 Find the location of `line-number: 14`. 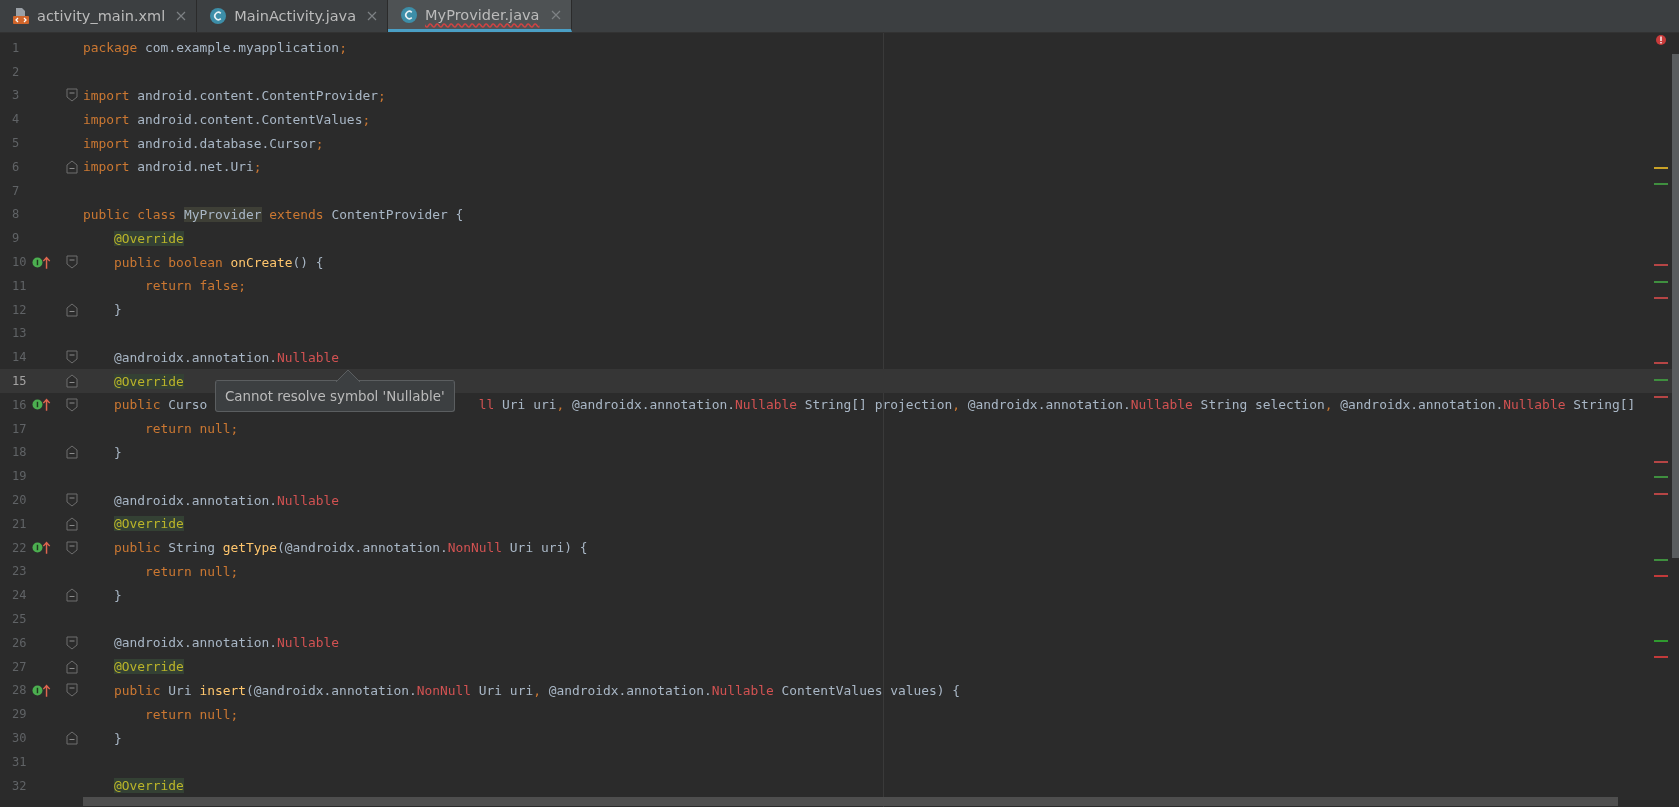

line-number: 14 is located at coordinates (19, 357).